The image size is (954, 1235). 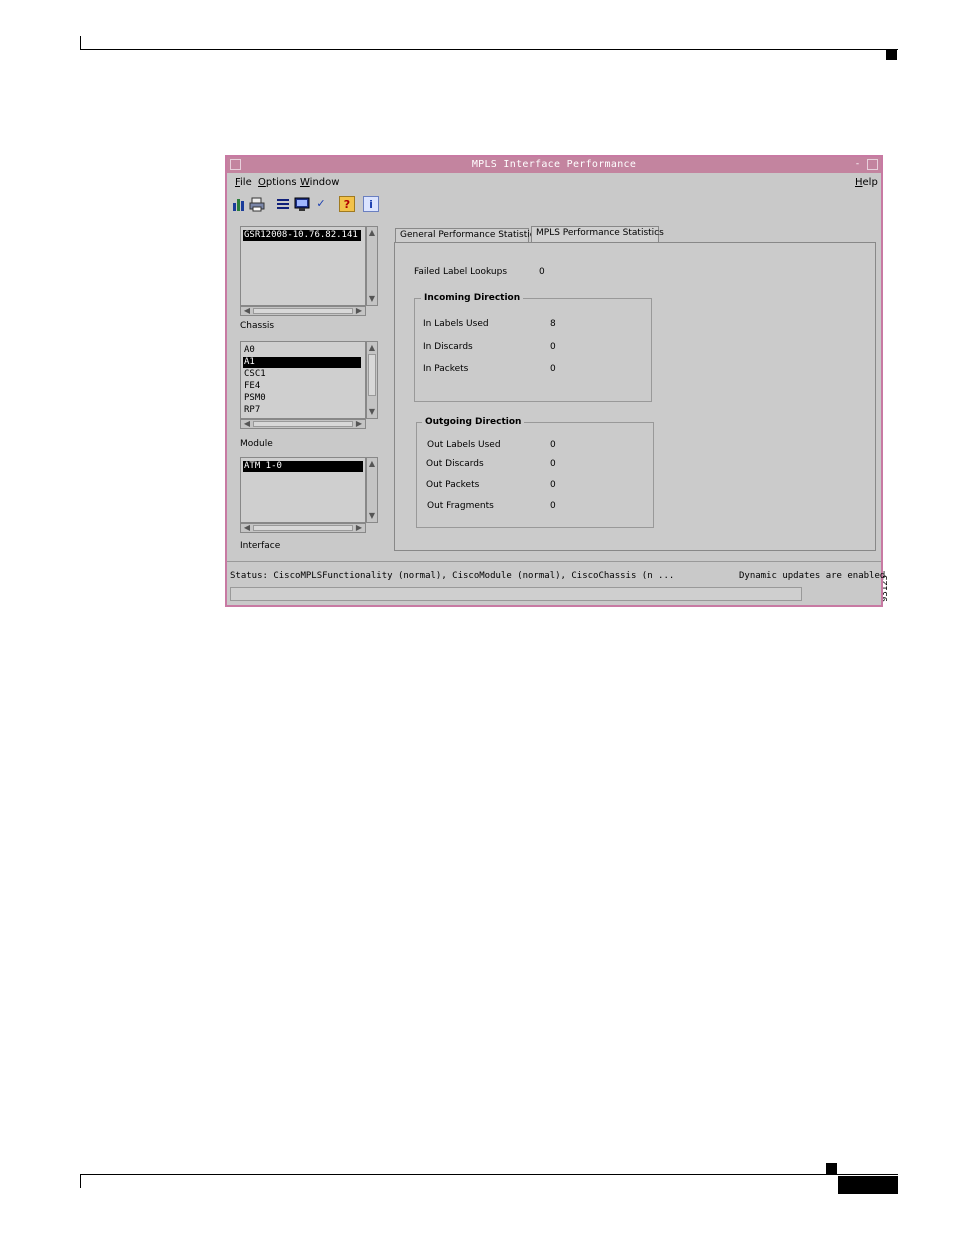 What do you see at coordinates (305, 182) in the screenshot?
I see `menu-window-mnemonic: W` at bounding box center [305, 182].